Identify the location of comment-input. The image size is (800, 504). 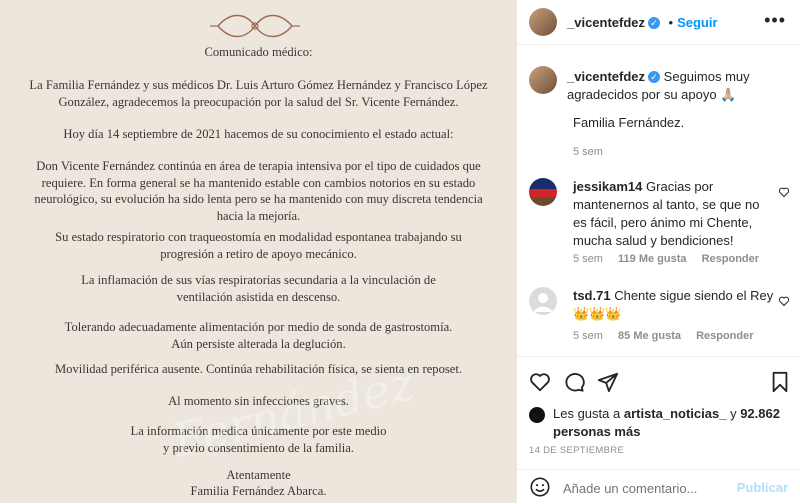
(648, 488).